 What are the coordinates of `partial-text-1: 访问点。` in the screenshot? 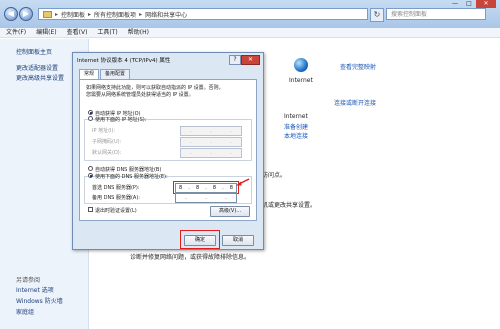 It's located at (274, 175).